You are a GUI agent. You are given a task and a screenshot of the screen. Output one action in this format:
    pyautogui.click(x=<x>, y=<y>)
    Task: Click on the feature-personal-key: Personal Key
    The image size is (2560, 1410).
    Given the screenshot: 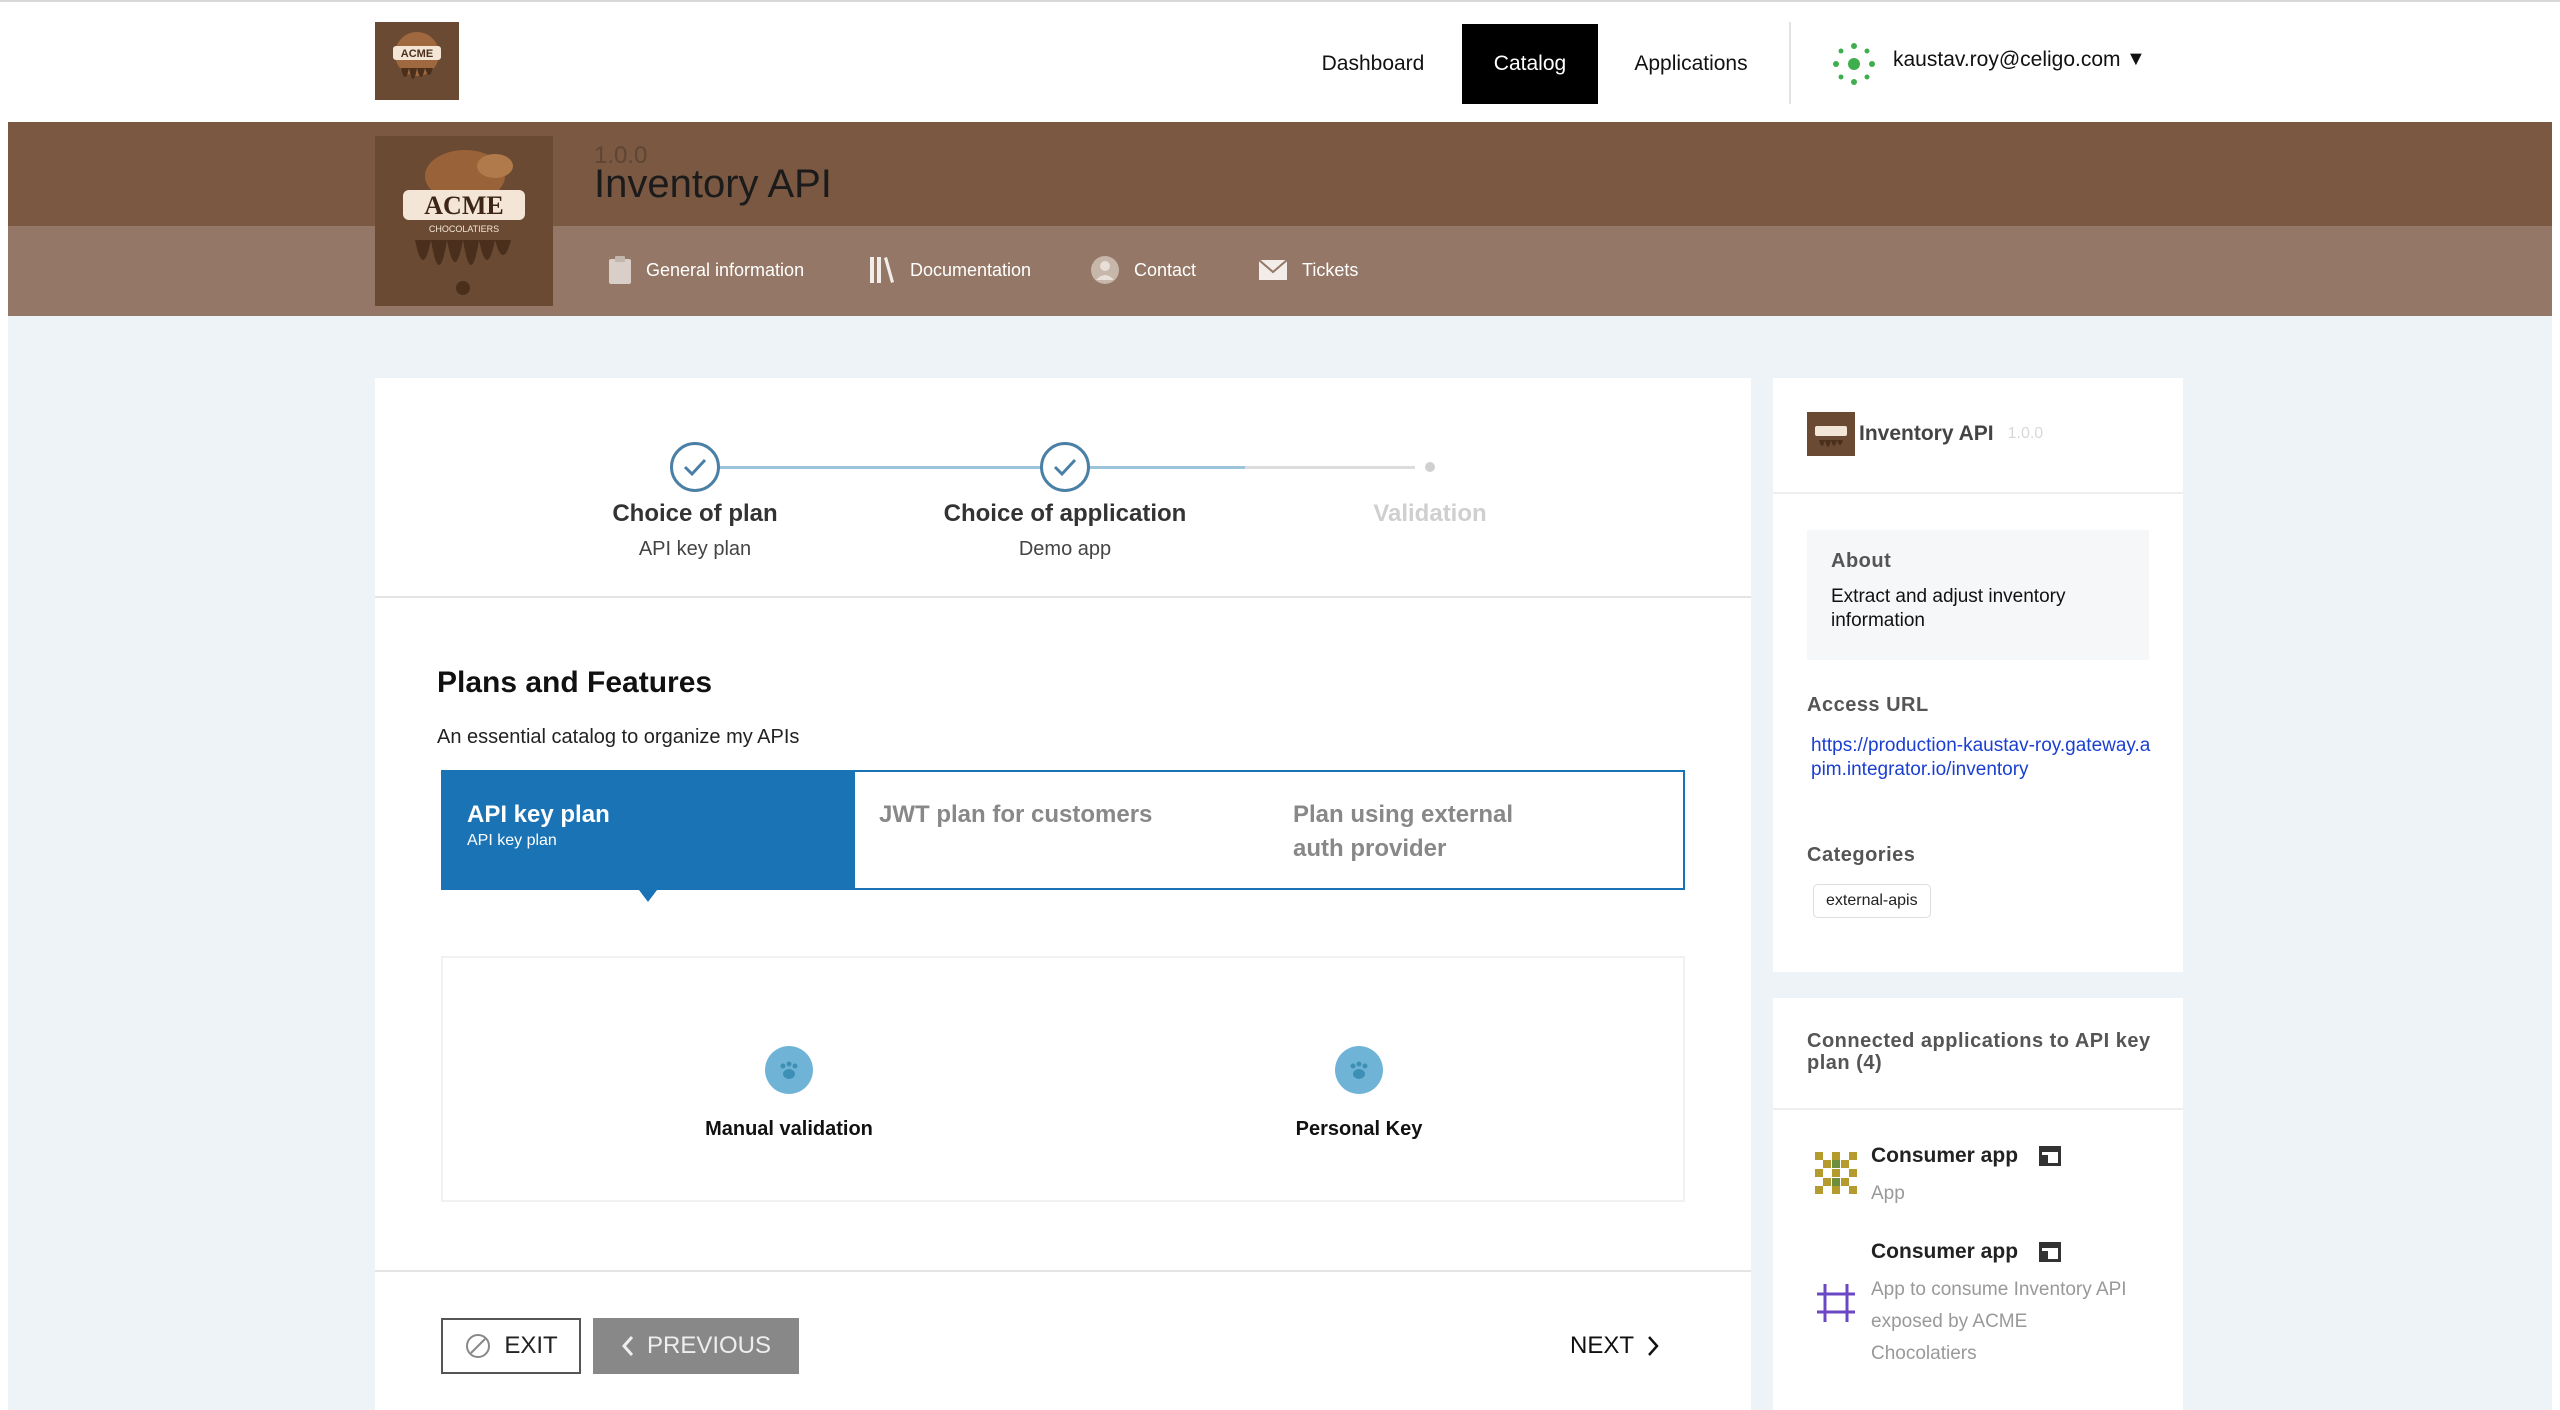 What is the action you would take?
    pyautogui.click(x=1359, y=1093)
    